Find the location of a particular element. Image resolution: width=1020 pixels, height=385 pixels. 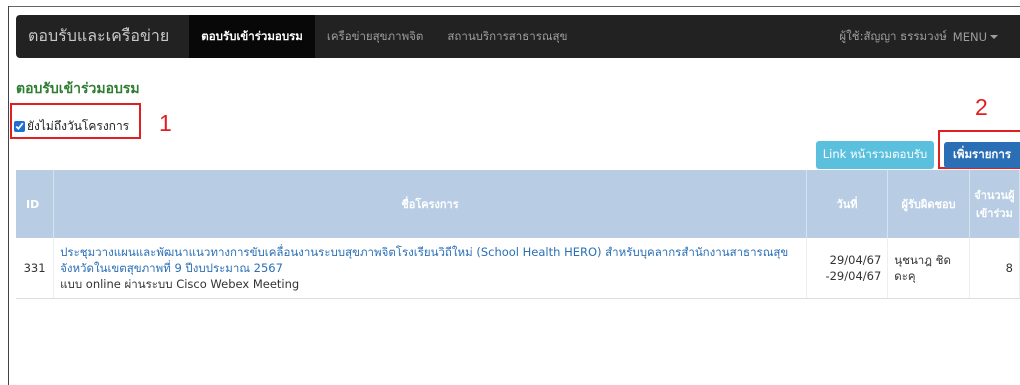

menu-label: MENU is located at coordinates (969, 36).